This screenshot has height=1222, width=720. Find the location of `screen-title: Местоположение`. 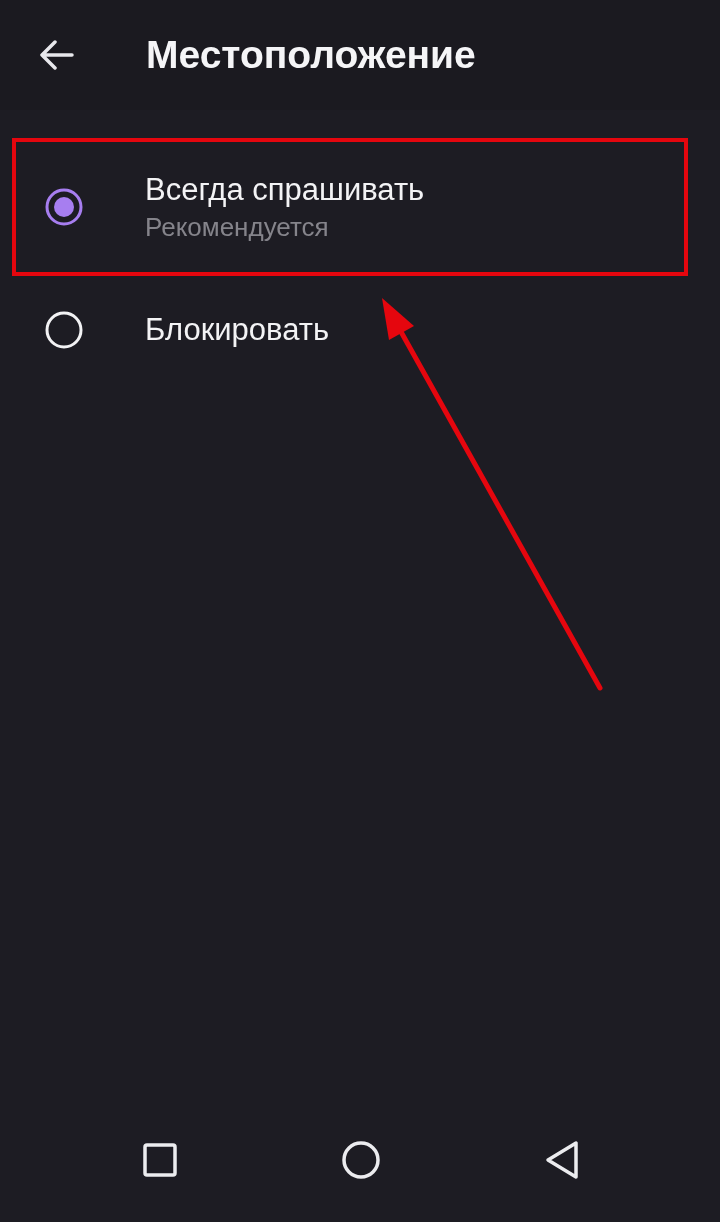

screen-title: Местоположение is located at coordinates (311, 55).